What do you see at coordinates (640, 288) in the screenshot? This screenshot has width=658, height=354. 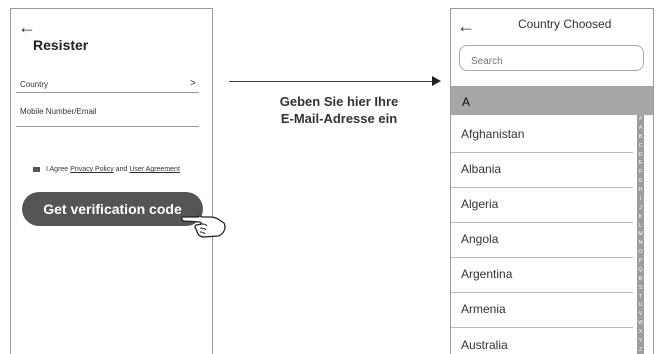 I see `alphabet-index-letter: S` at bounding box center [640, 288].